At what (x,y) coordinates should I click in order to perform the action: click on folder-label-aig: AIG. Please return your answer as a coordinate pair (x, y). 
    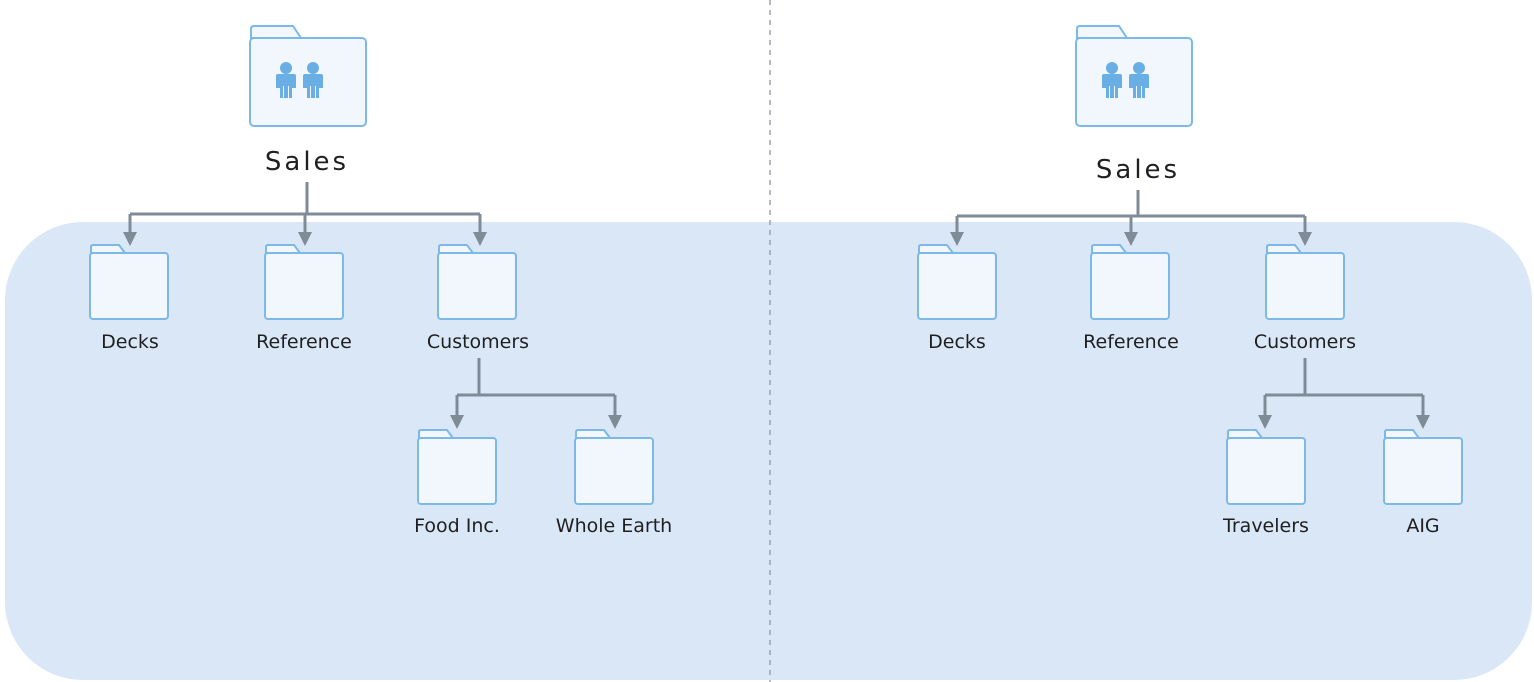
    Looking at the image, I should click on (1422, 526).